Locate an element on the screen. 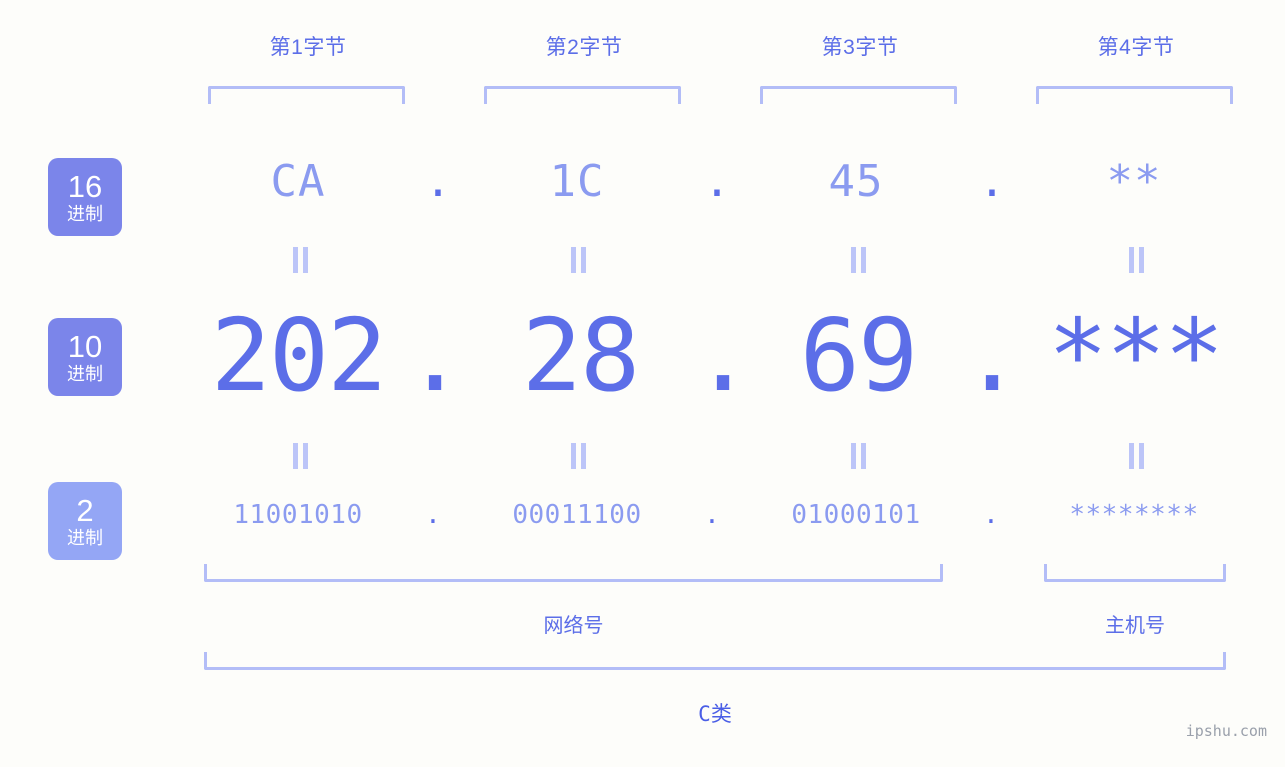 The height and width of the screenshot is (767, 1285). base-badge-bin: 2 进制 is located at coordinates (85, 521).